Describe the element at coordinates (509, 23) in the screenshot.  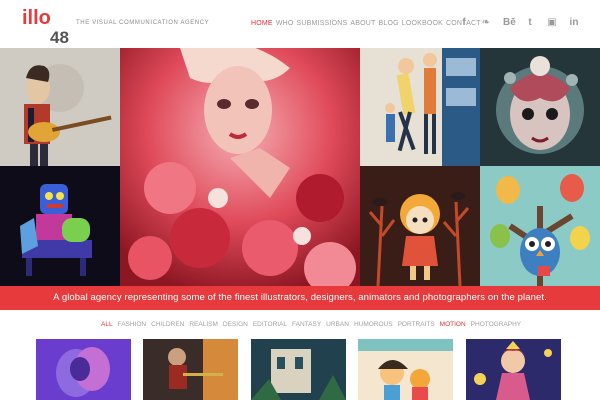
I see `behance-icon: Bē` at that location.